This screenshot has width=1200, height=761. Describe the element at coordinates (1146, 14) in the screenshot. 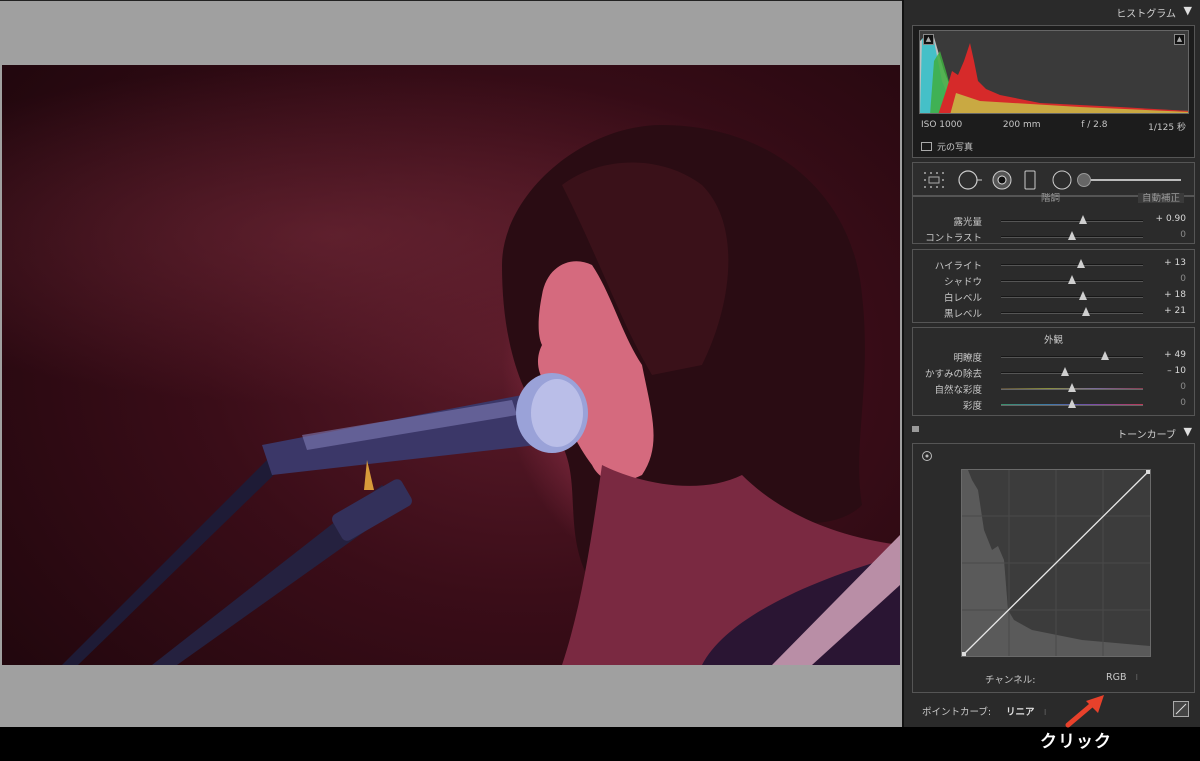

I see `histogram-title: ヒストグラム` at that location.